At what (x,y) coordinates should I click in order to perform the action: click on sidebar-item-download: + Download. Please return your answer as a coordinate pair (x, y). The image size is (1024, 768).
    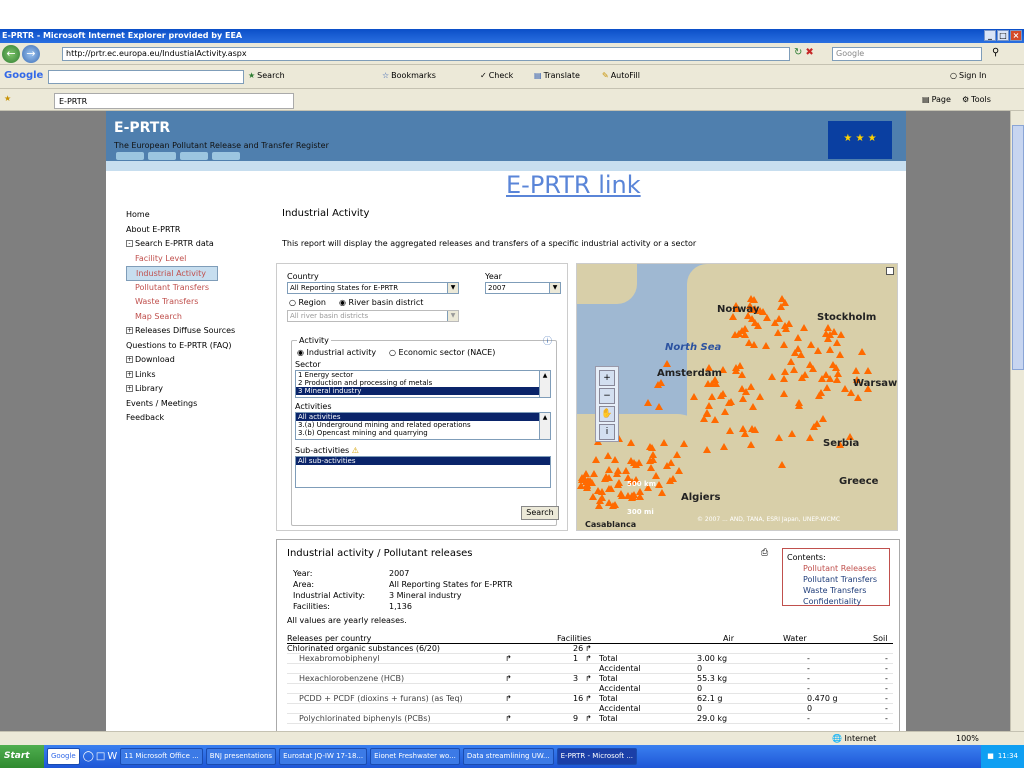
    Looking at the image, I should click on (196, 360).